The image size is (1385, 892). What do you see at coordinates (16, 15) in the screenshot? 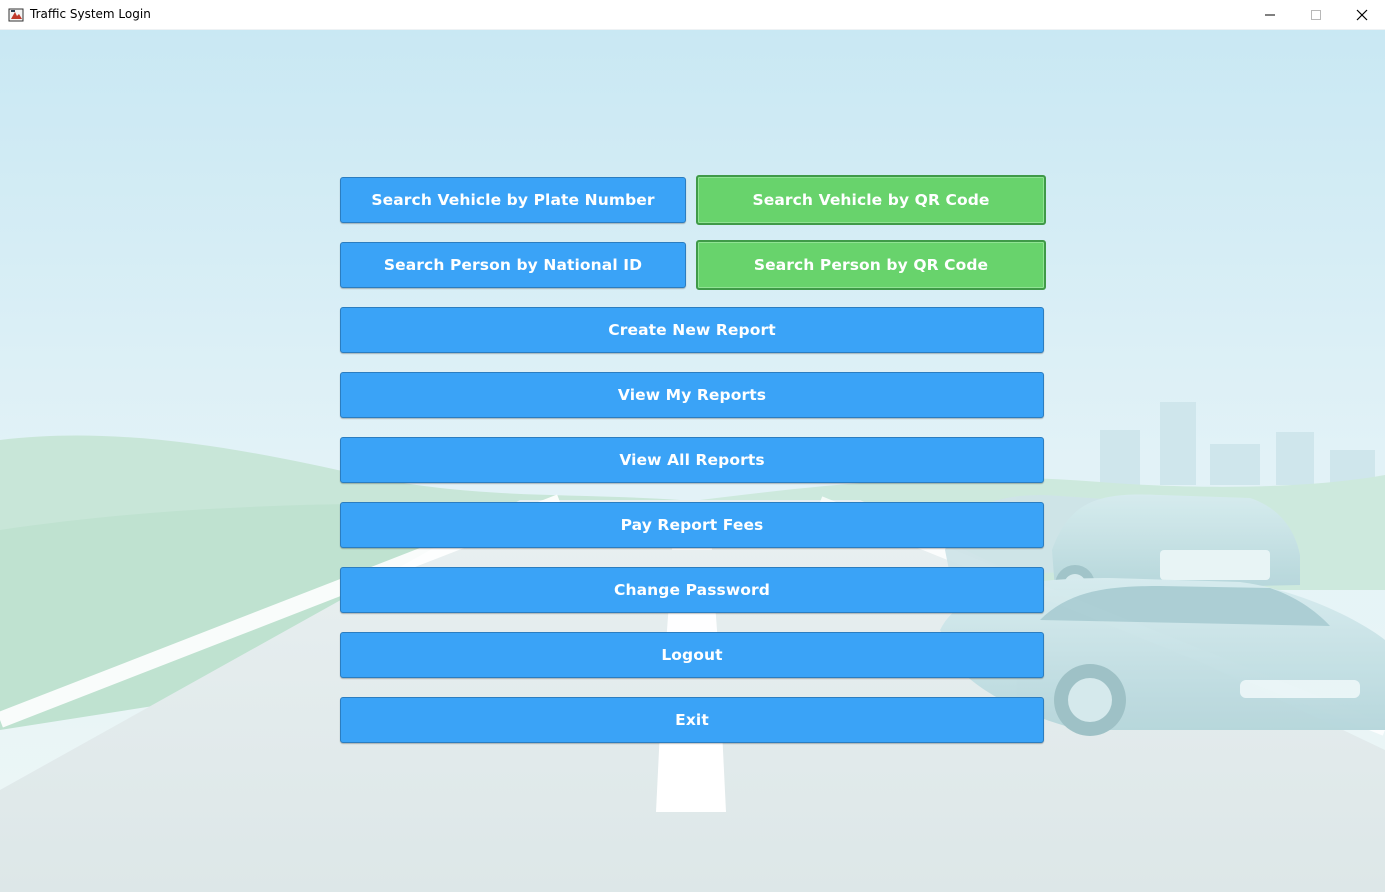
I see `app-icon` at bounding box center [16, 15].